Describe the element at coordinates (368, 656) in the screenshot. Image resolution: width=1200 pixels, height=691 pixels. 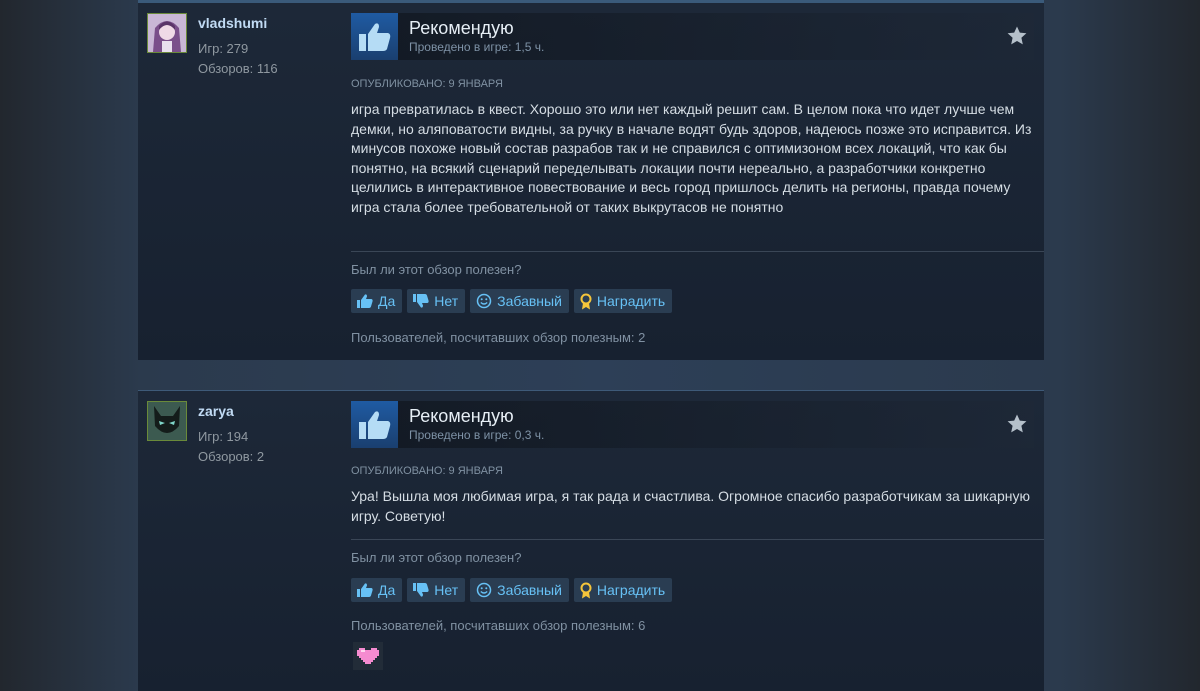
I see `pixel-heart-icon` at that location.